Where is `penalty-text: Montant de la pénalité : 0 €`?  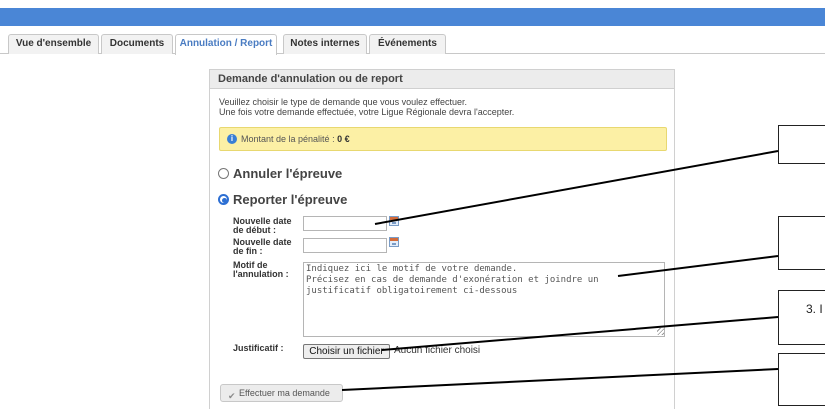 penalty-text: Montant de la pénalité : 0 € is located at coordinates (295, 139).